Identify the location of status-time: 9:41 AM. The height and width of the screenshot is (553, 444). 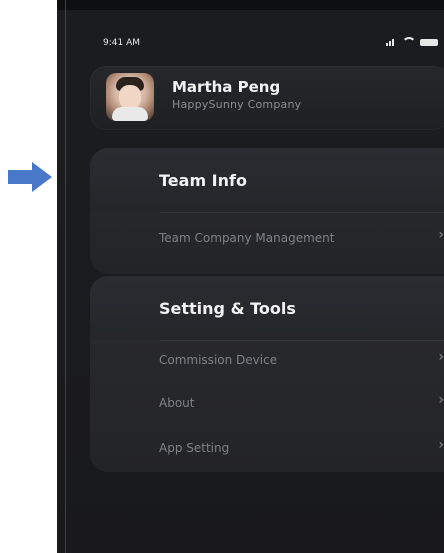
(121, 43).